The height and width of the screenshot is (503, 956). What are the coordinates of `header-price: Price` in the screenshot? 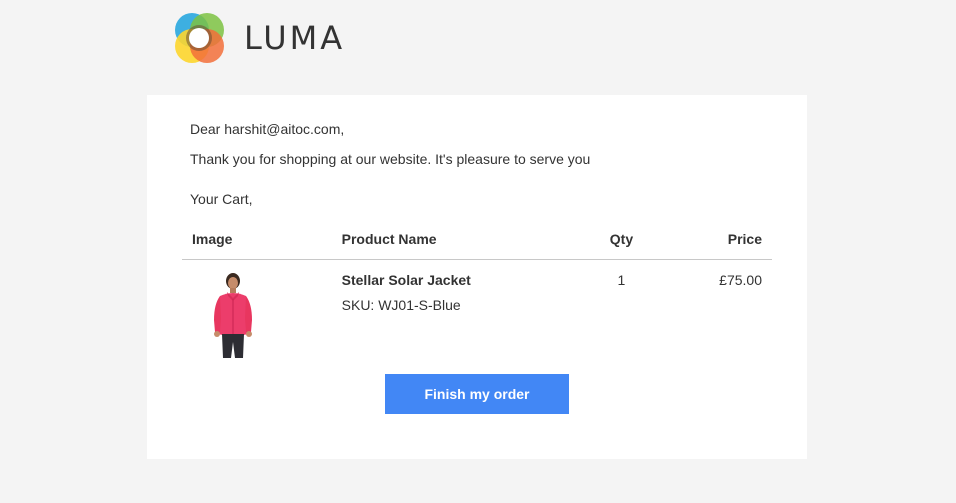 It's located at (723, 240).